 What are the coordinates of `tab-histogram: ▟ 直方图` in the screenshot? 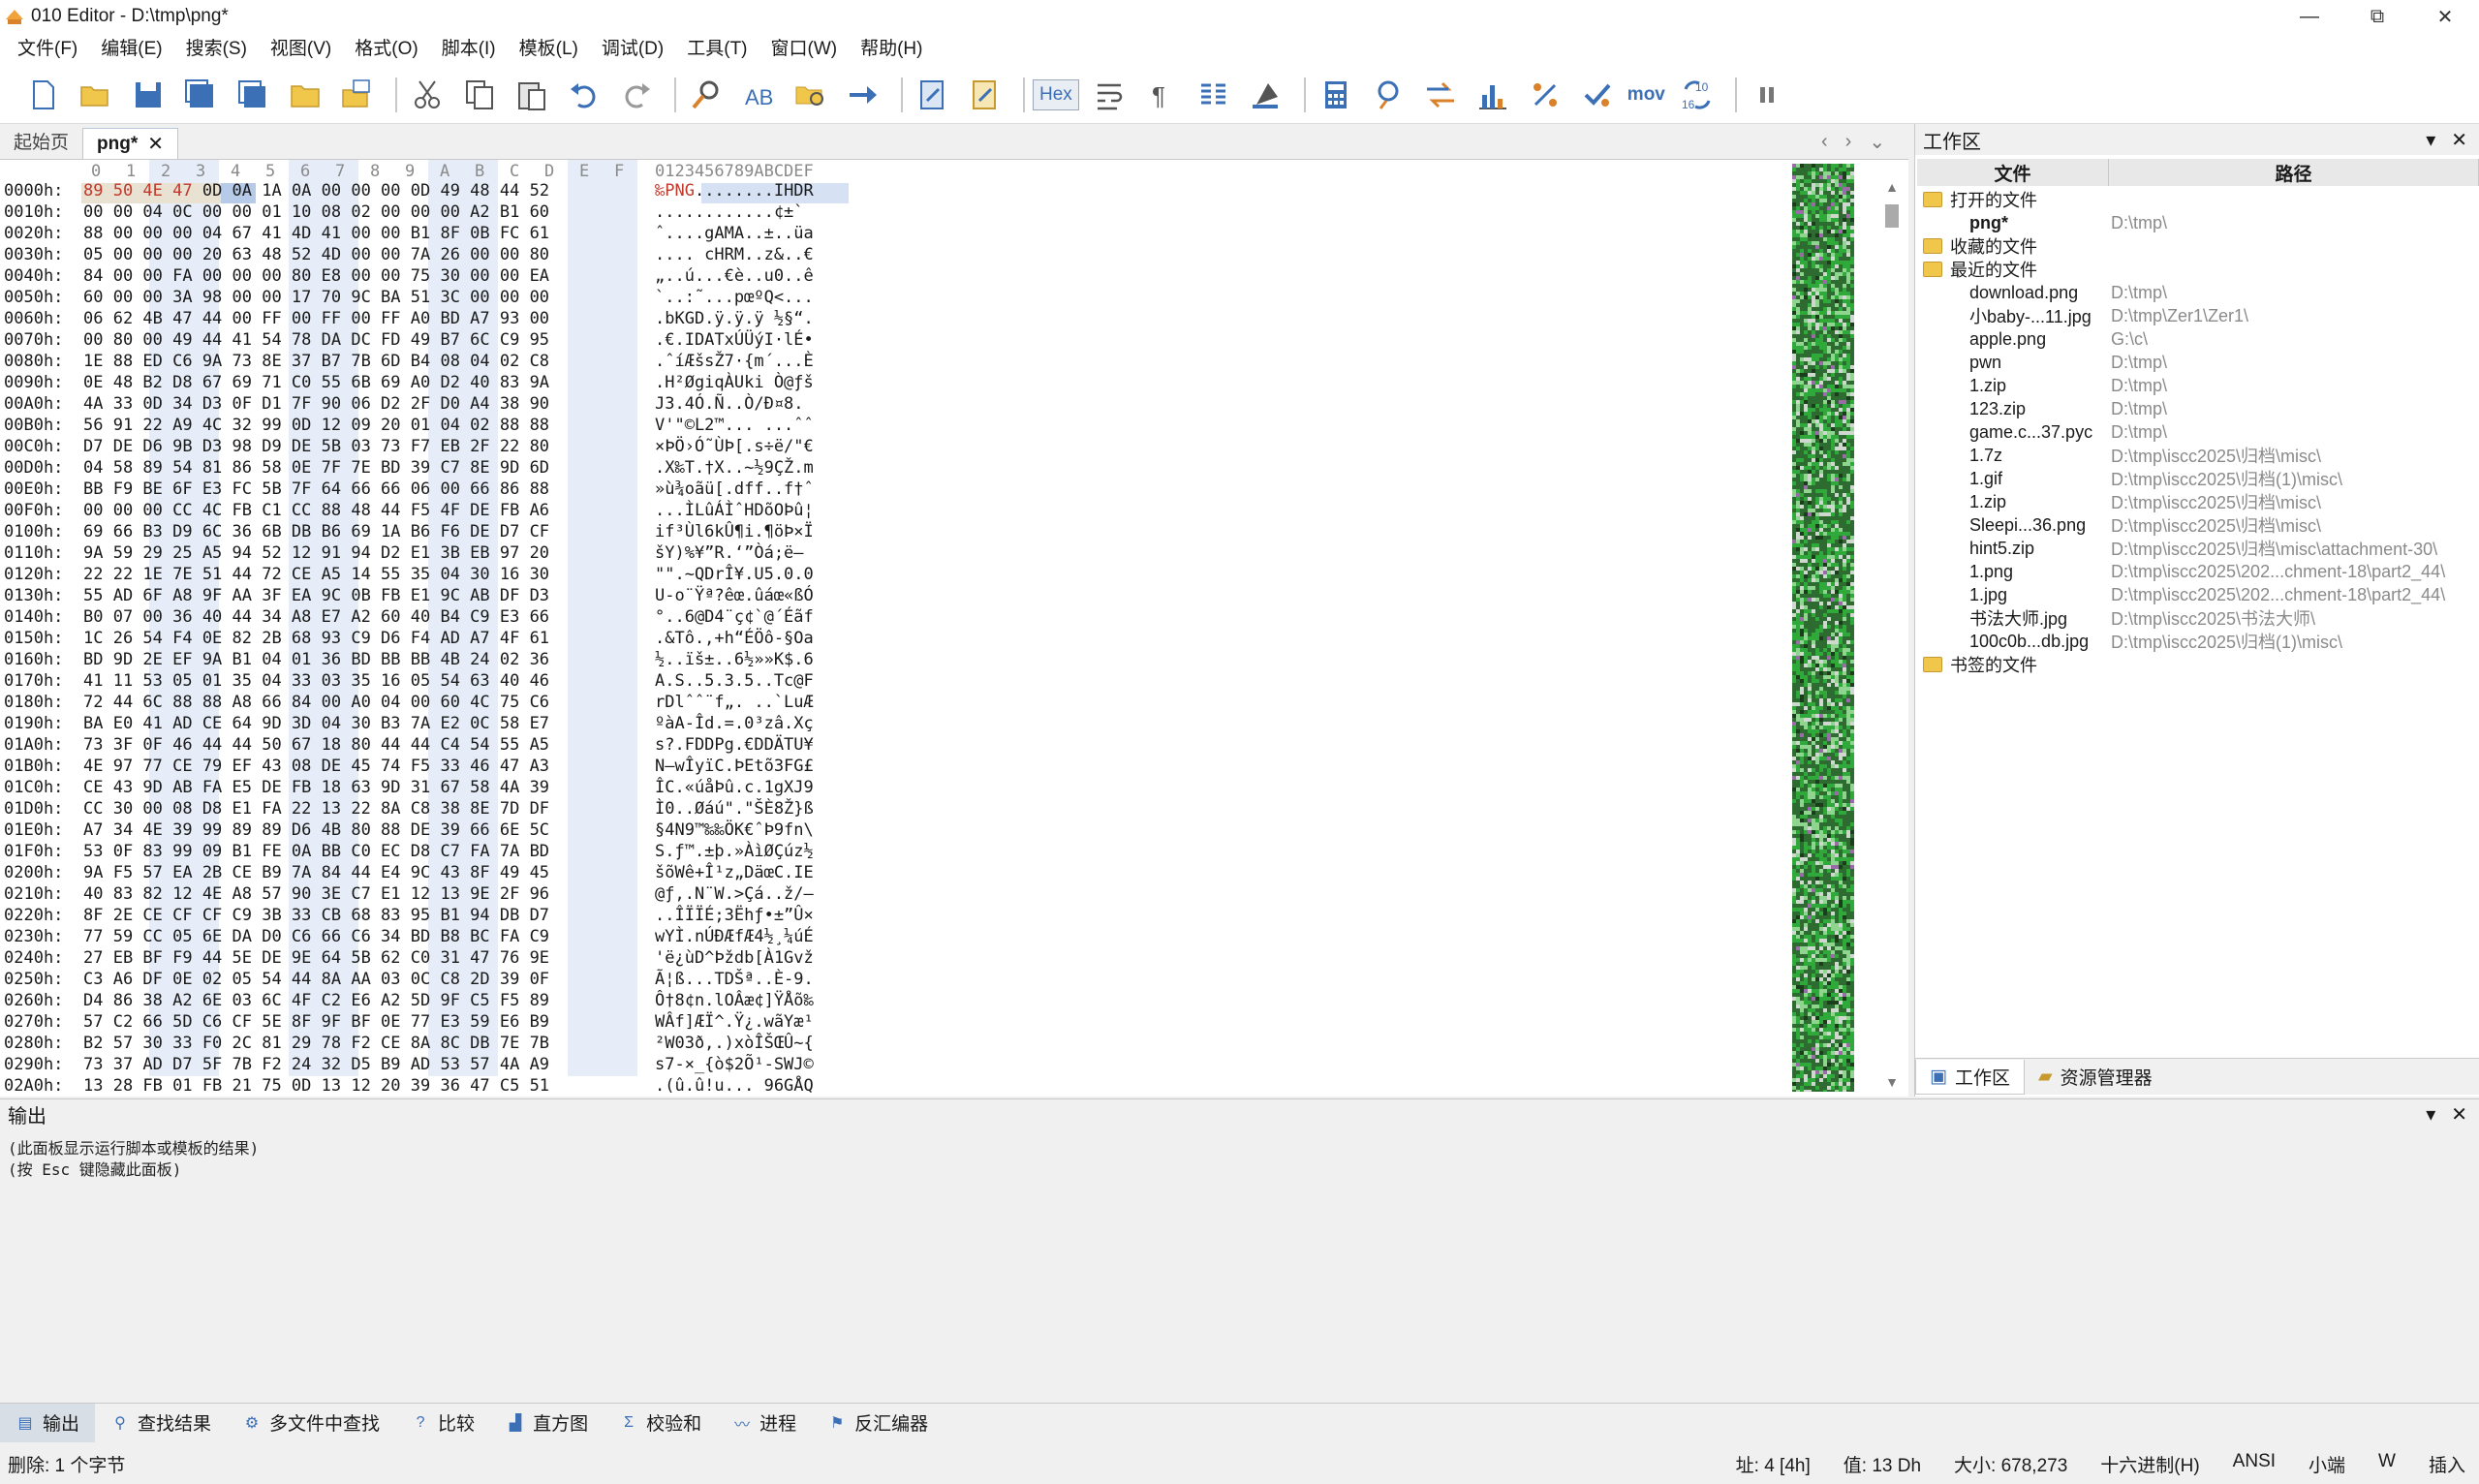 It's located at (547, 1423).